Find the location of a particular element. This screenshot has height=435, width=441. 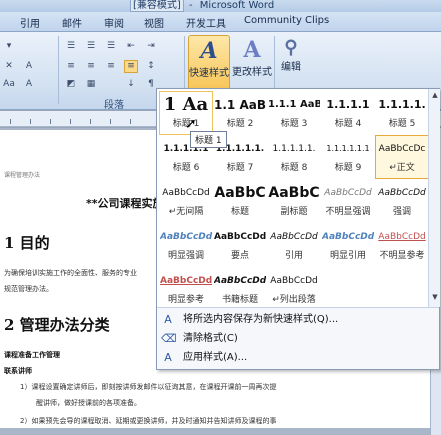

shading-icon: ◩ is located at coordinates (71, 84).